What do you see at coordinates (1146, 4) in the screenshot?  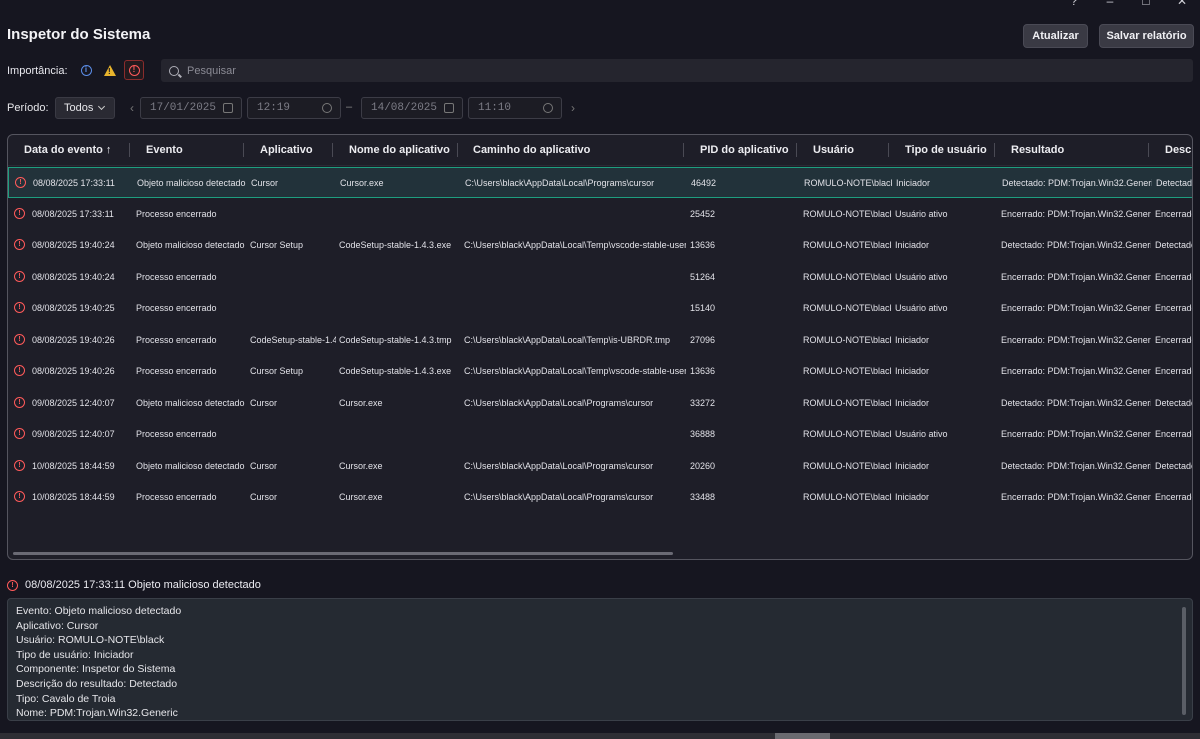 I see `maximize-icon: □` at bounding box center [1146, 4].